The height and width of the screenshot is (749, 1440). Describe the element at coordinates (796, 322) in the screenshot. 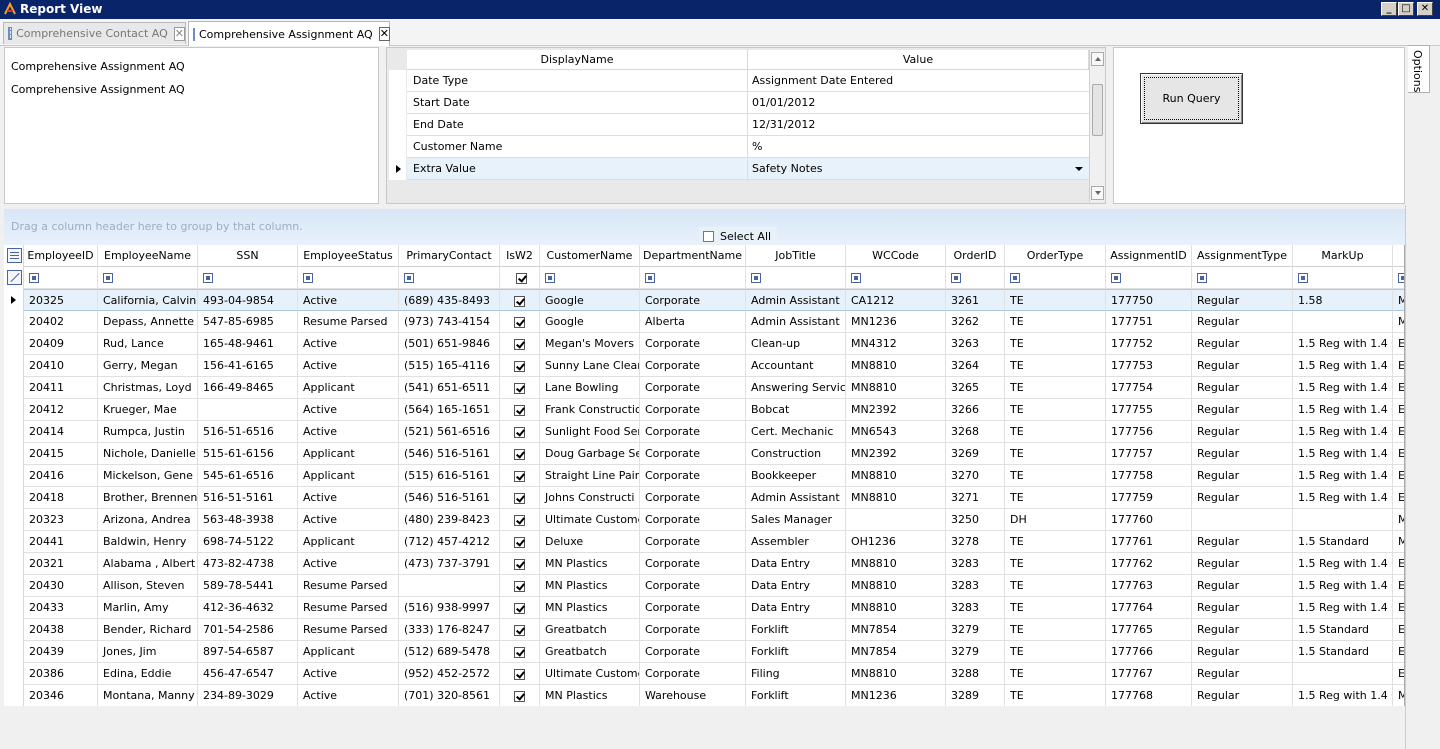

I see `table-cell: Admin Assistant` at that location.